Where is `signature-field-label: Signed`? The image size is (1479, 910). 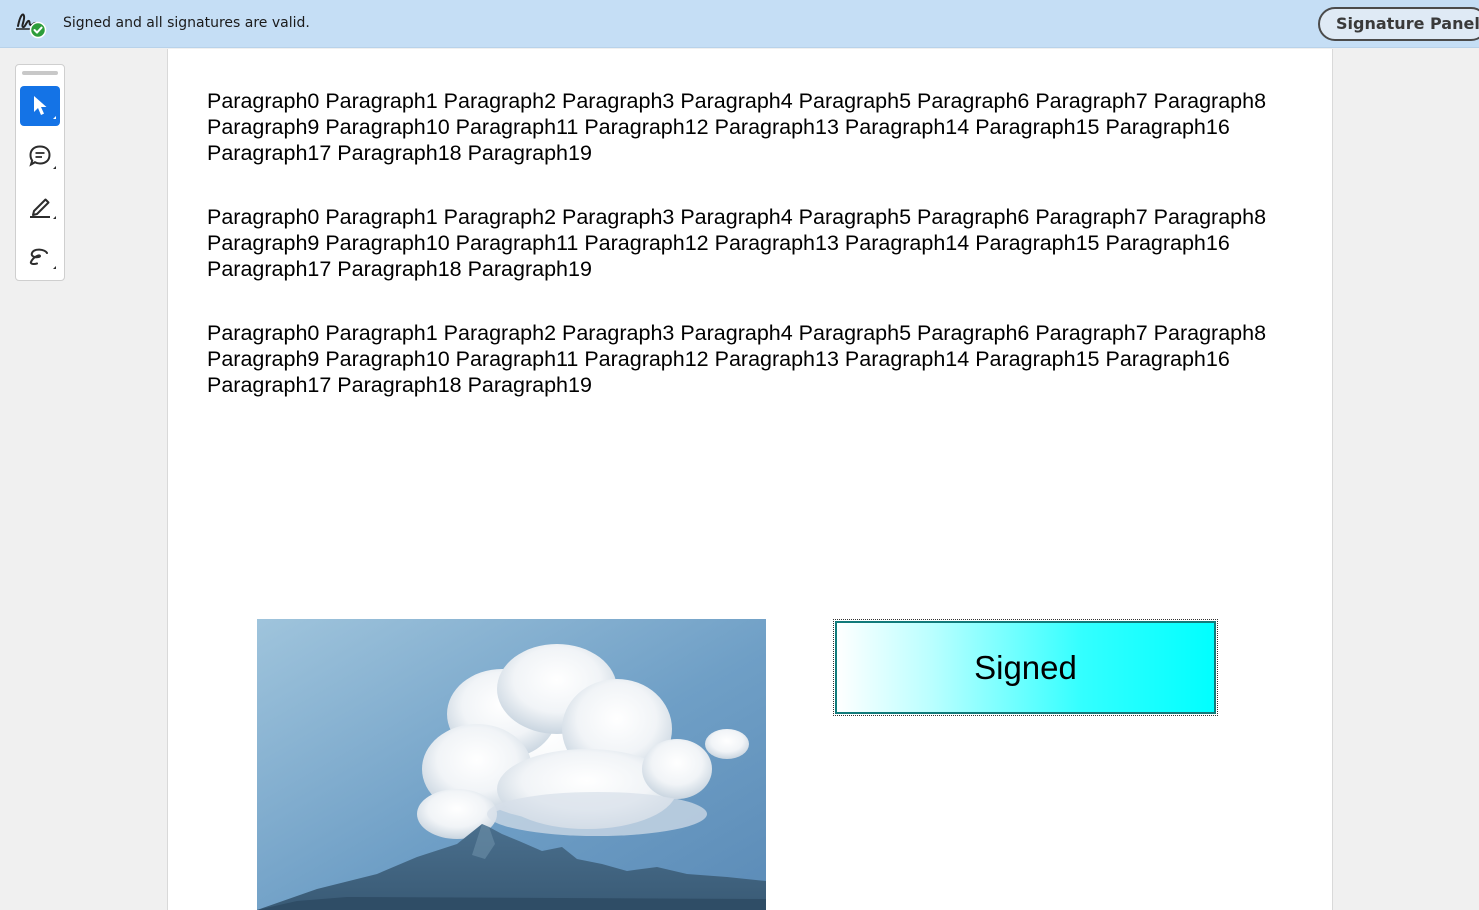
signature-field-label: Signed is located at coordinates (1025, 667).